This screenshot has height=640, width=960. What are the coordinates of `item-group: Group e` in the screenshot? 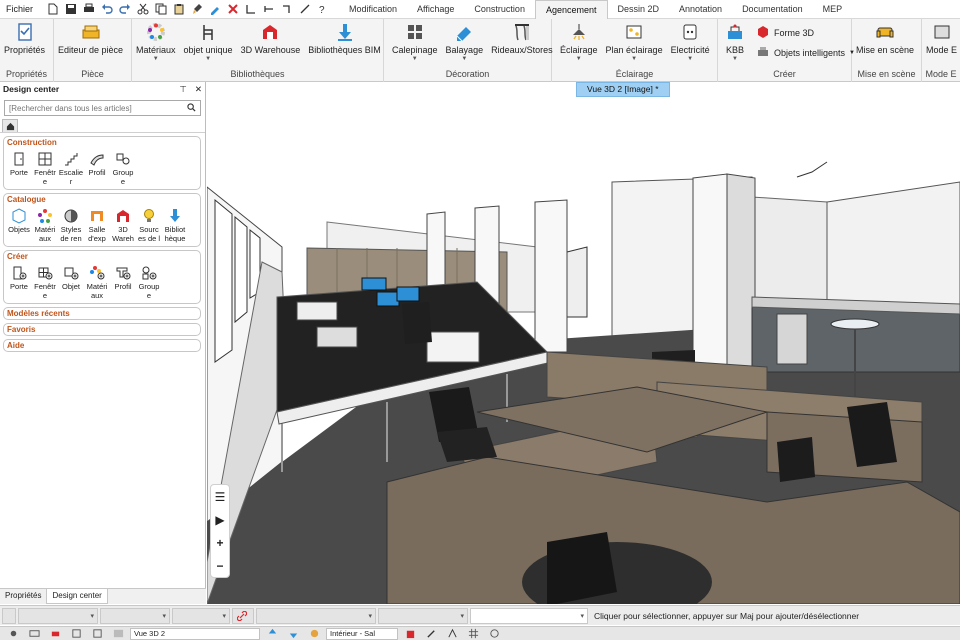 It's located at (123, 168).